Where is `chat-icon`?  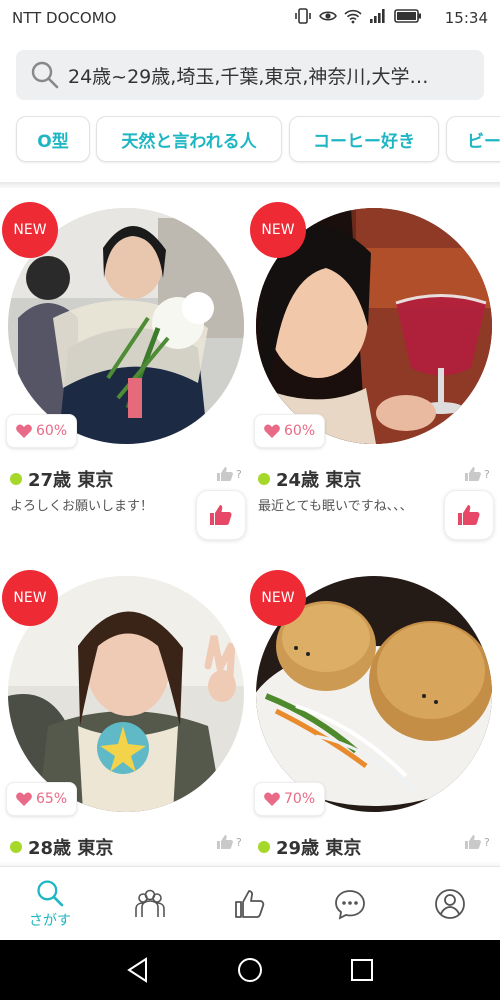 chat-icon is located at coordinates (350, 905).